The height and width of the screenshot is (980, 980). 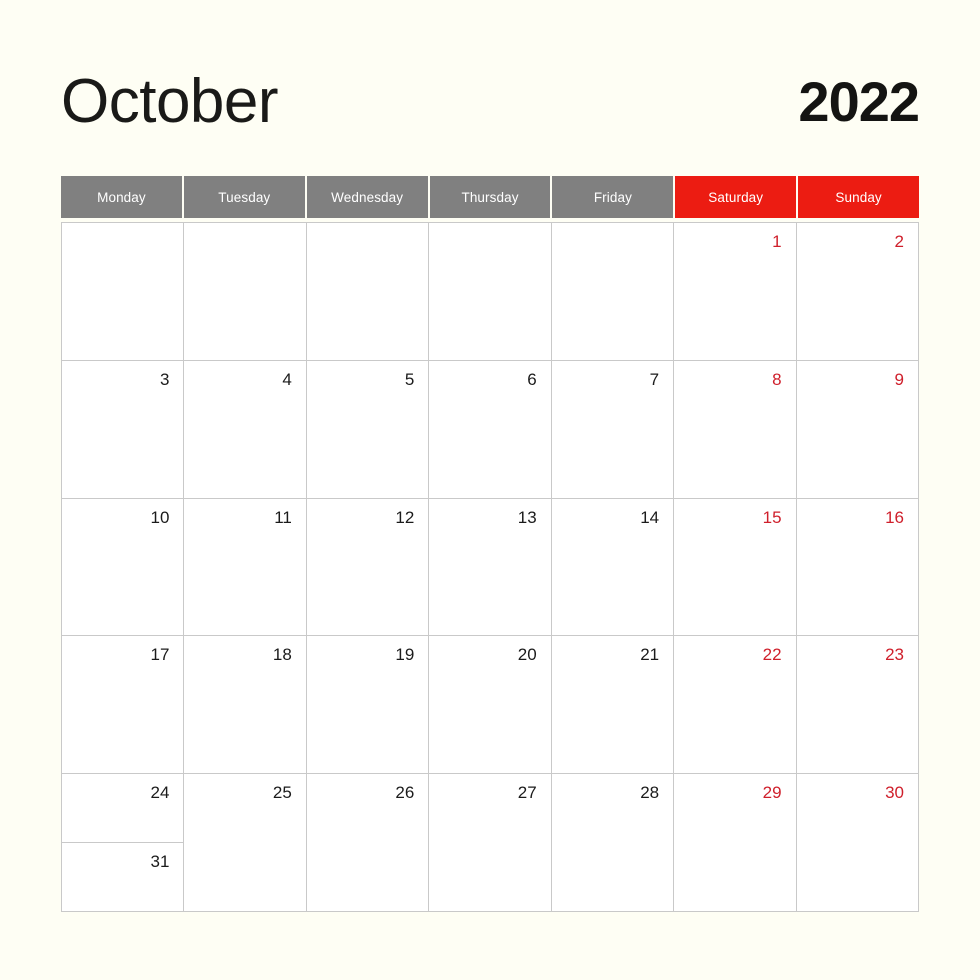 I want to click on day-cell: 11, so click(x=245, y=567).